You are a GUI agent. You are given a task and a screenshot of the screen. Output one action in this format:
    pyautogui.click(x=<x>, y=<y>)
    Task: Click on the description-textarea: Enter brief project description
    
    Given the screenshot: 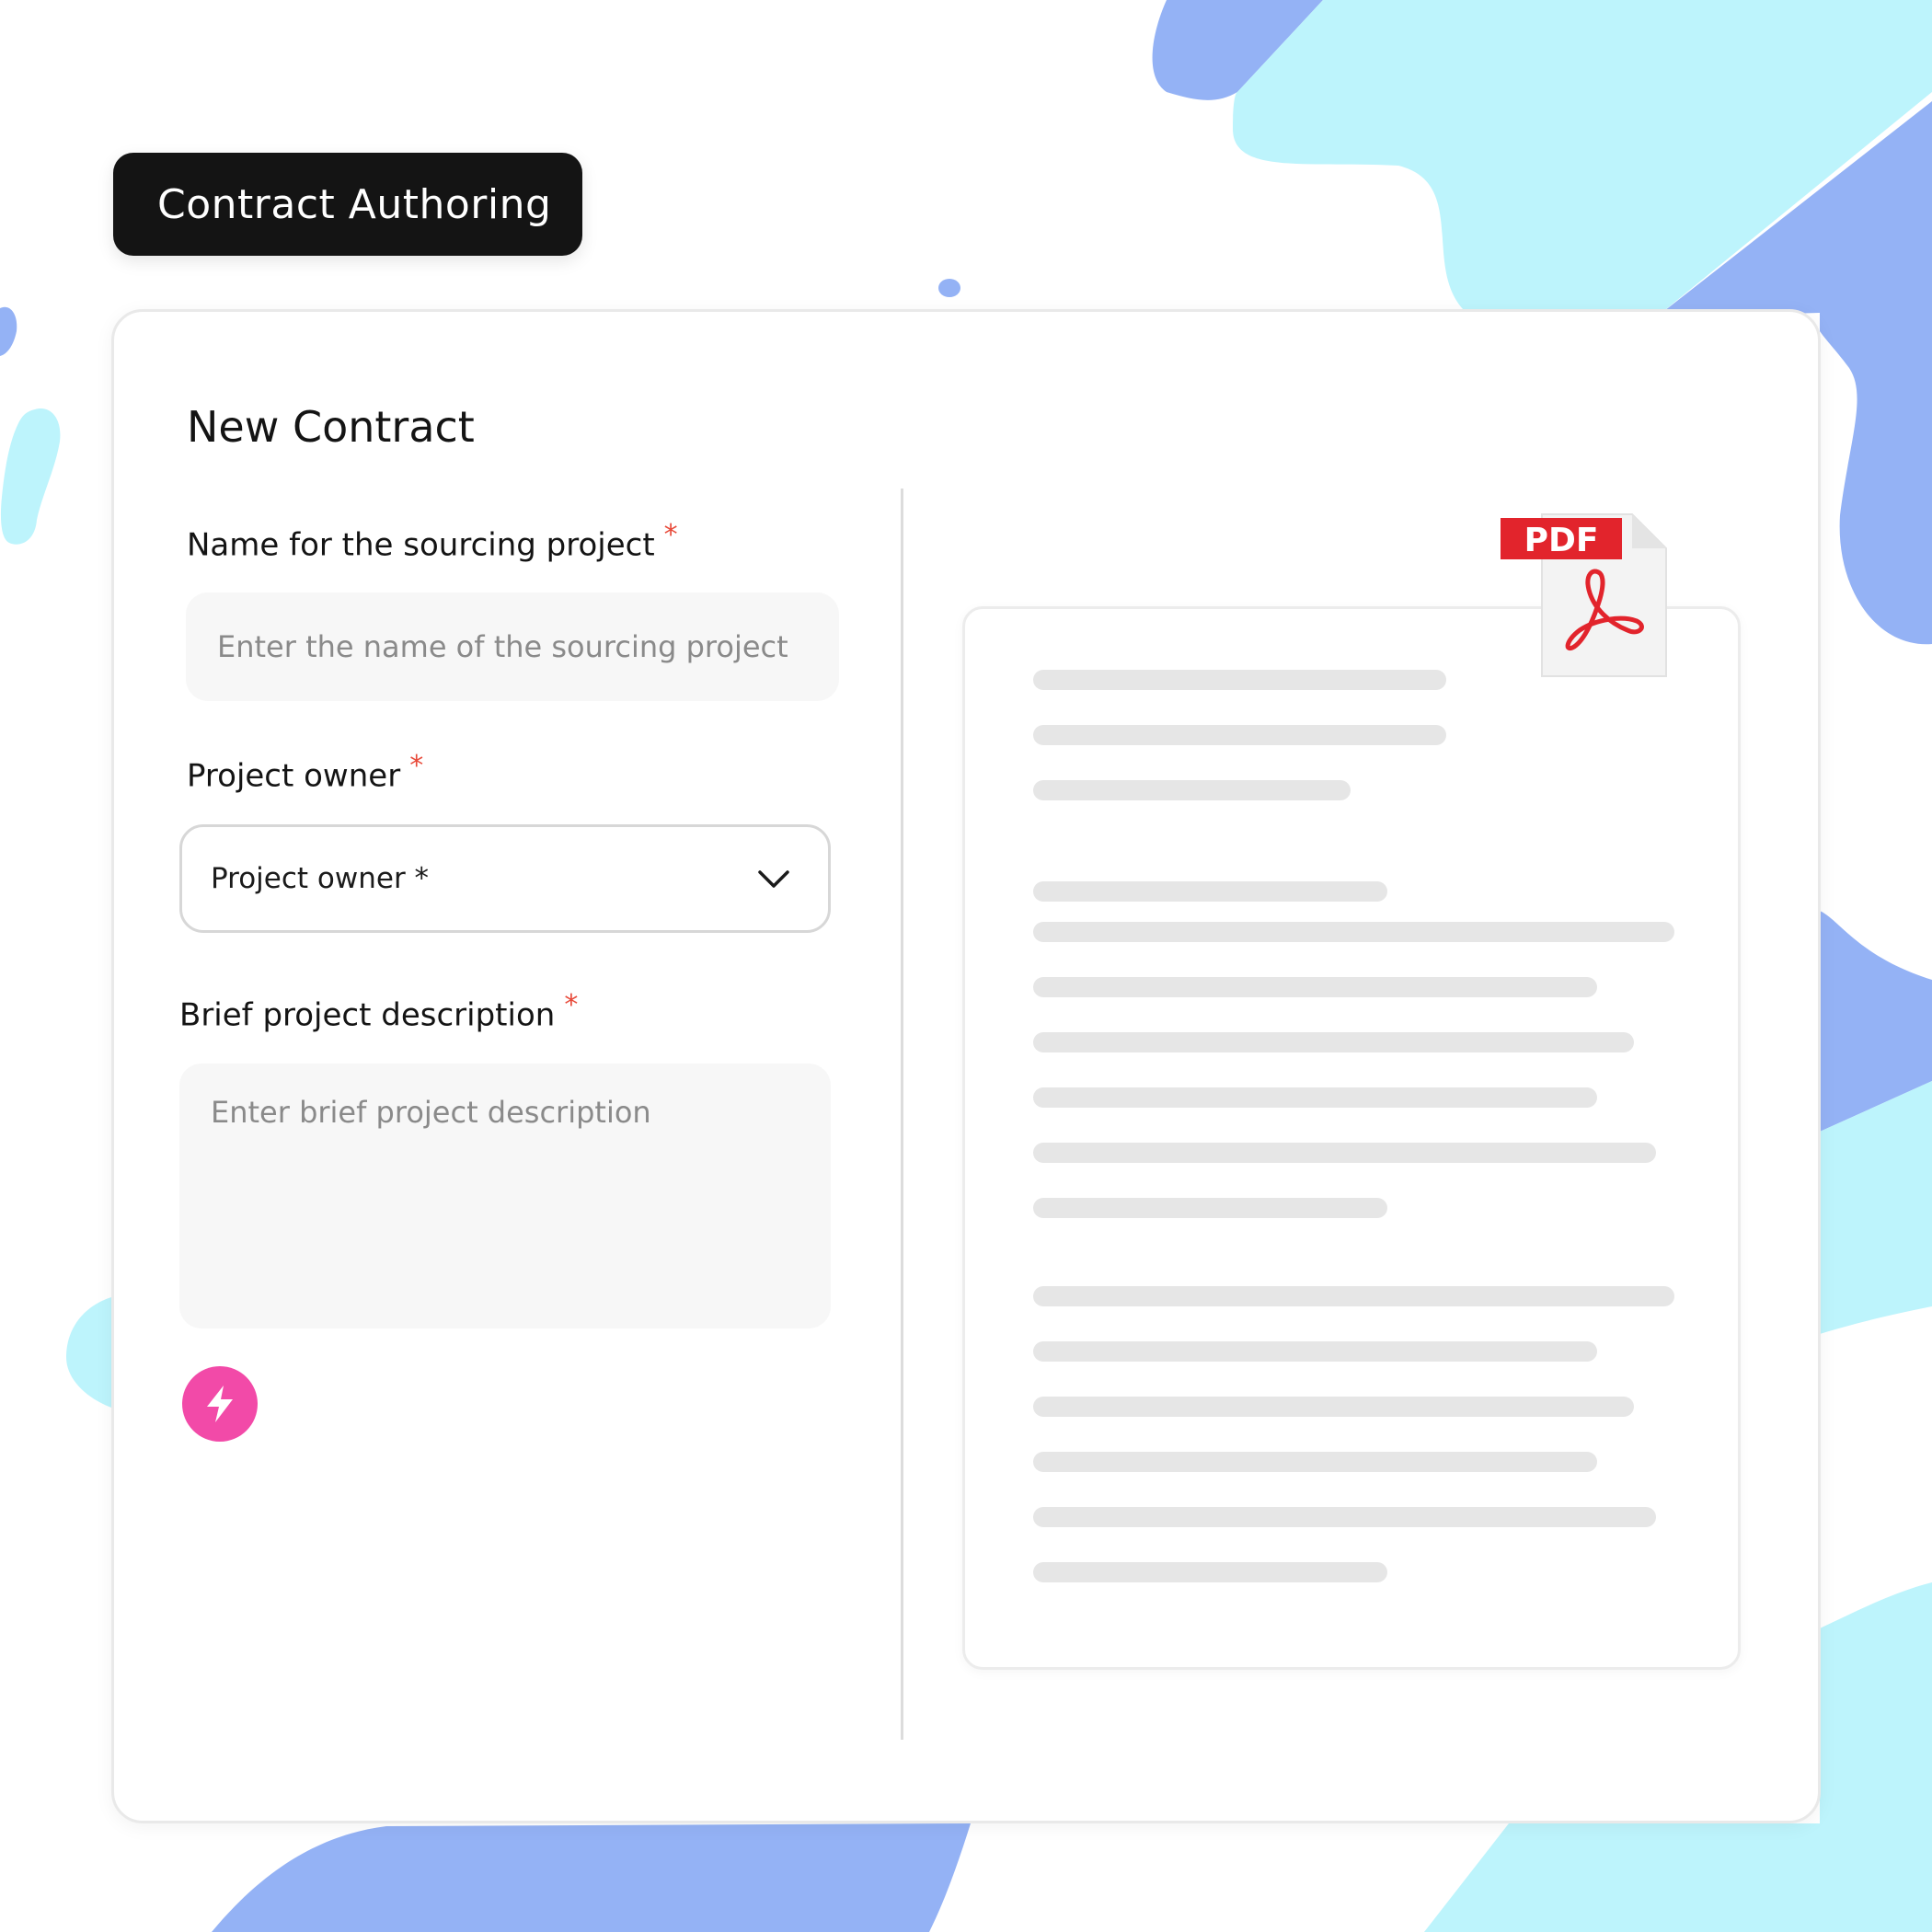 What is the action you would take?
    pyautogui.click(x=505, y=1196)
    